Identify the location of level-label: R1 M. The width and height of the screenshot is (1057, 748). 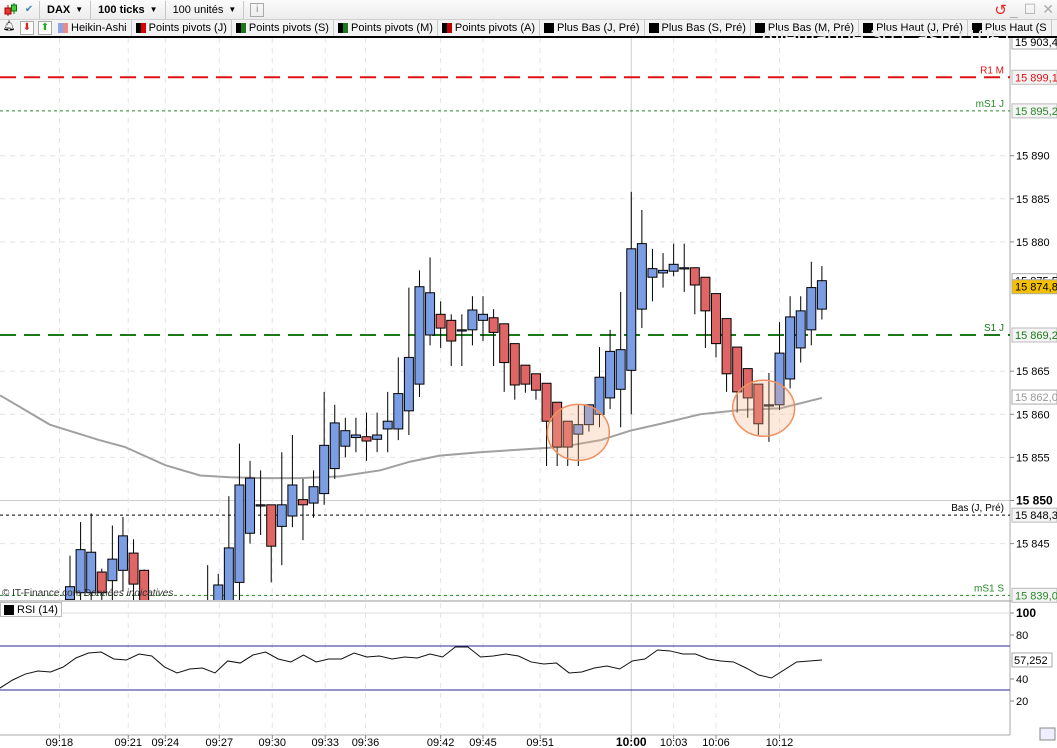
(992, 70).